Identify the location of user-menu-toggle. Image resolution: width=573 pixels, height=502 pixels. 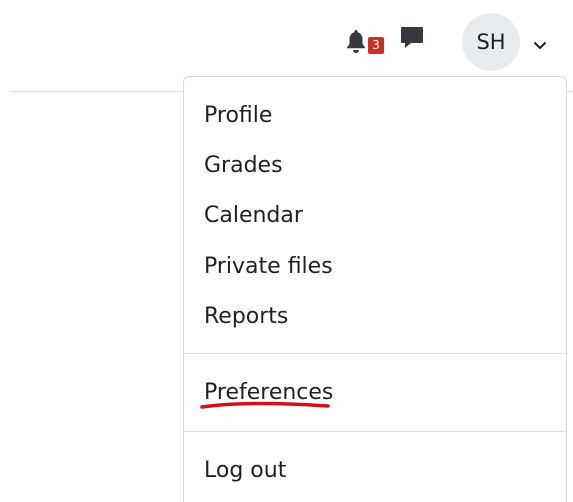
(540, 42).